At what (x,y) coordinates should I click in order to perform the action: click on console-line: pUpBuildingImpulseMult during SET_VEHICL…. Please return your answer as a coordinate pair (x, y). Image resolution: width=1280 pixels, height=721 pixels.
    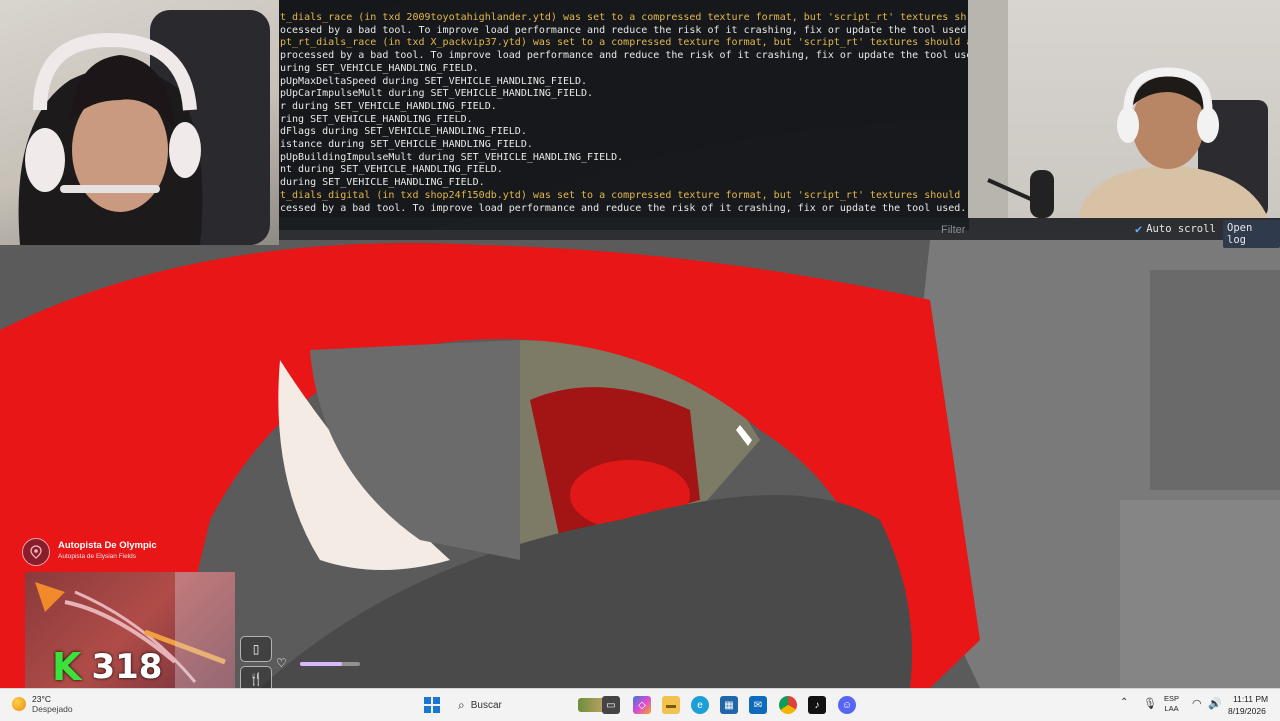
    Looking at the image, I should click on (452, 157).